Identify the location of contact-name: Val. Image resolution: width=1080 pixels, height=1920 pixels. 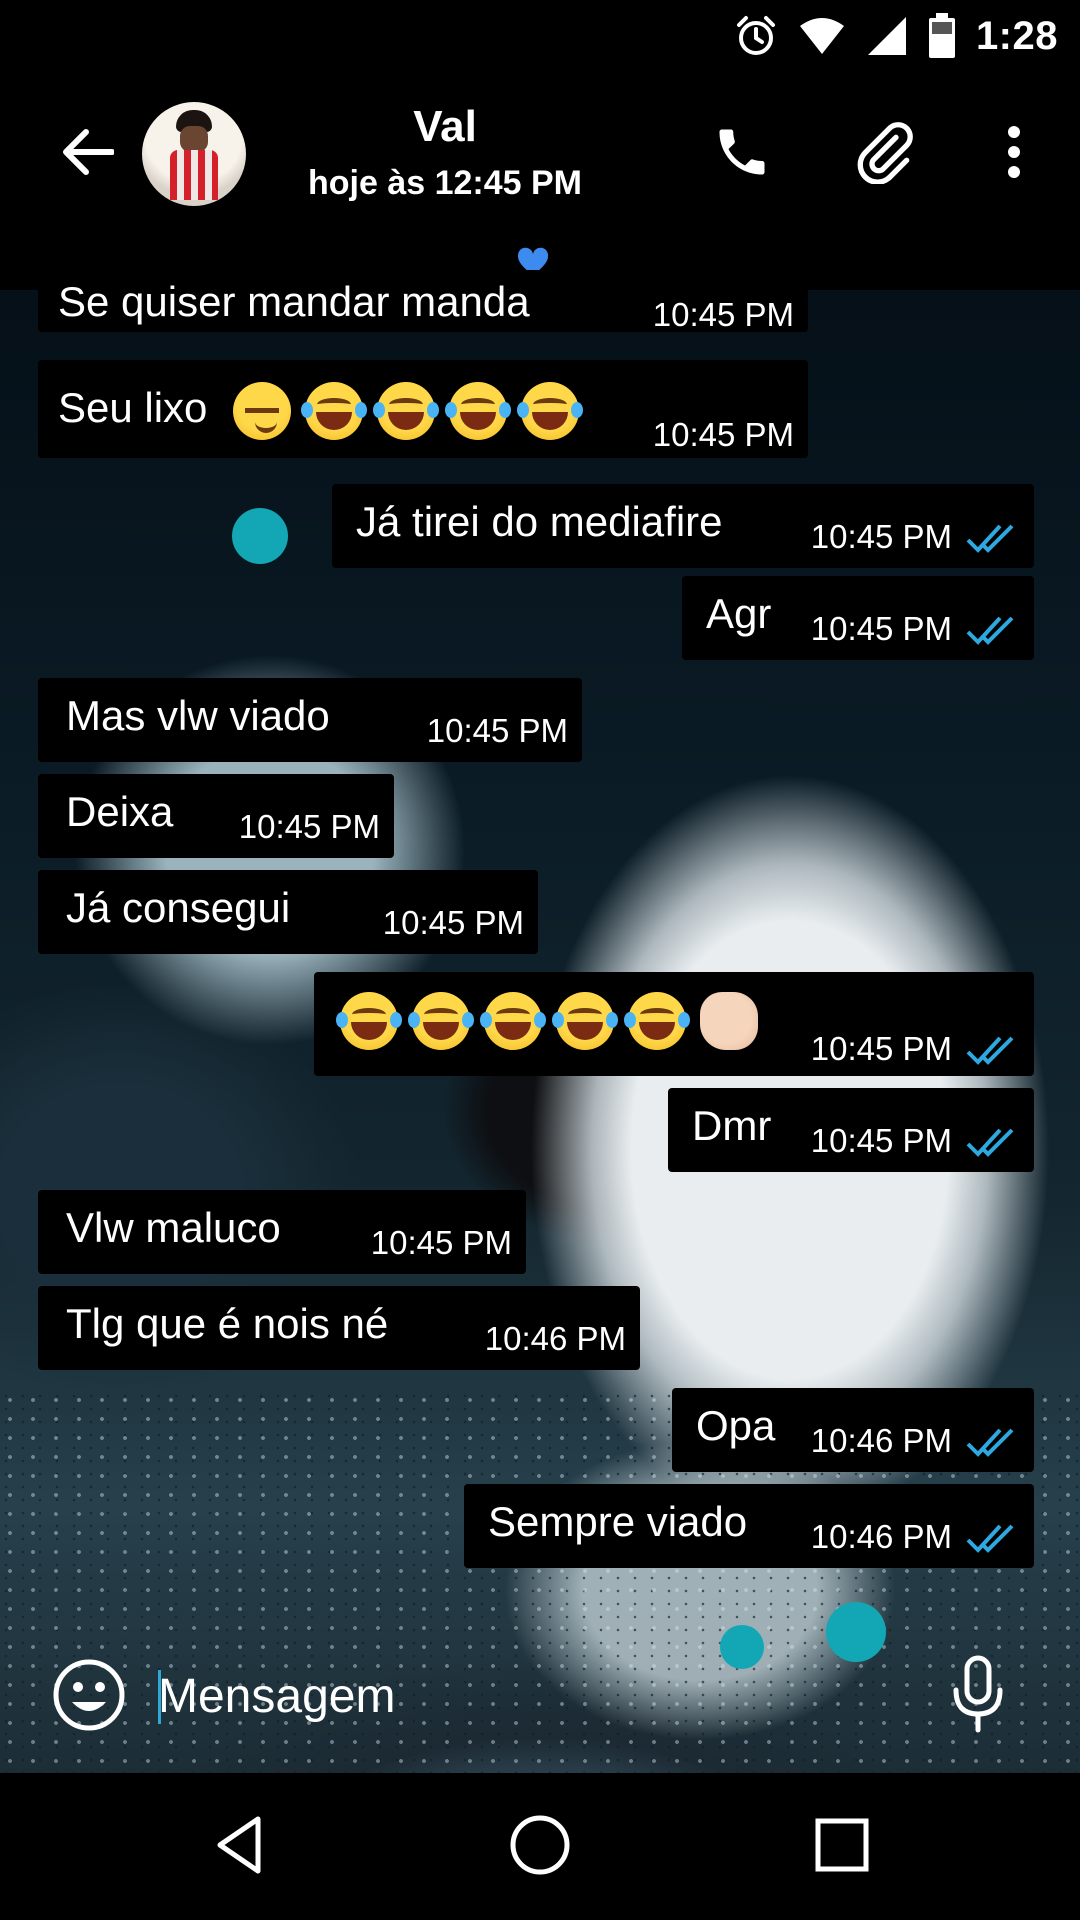
(445, 127).